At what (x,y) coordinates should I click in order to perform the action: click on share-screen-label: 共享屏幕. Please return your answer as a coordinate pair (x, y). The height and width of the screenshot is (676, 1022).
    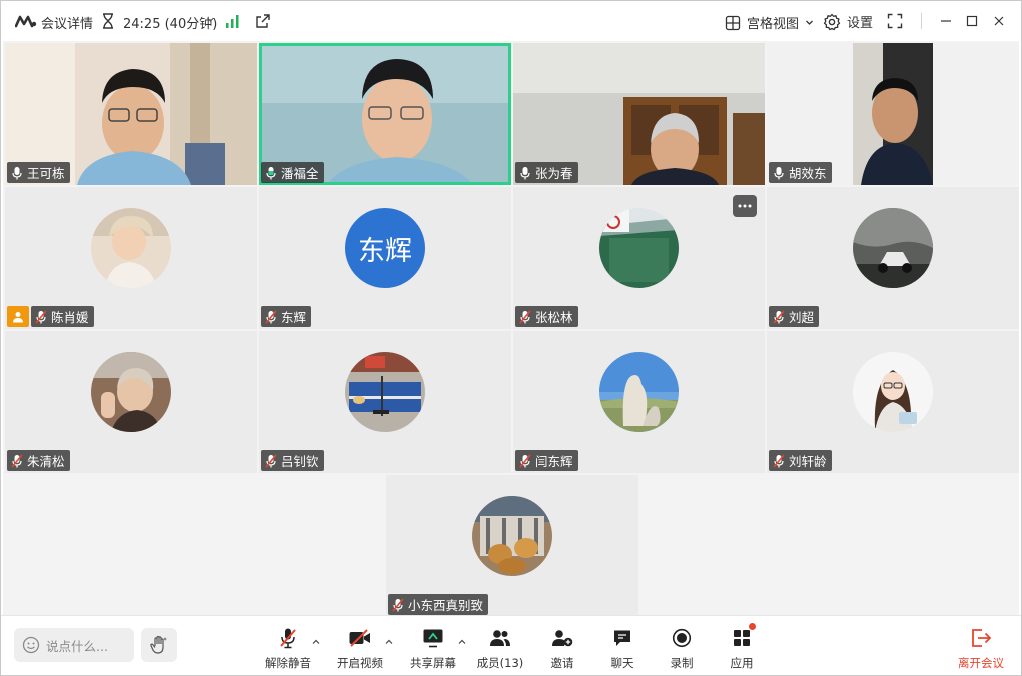
    Looking at the image, I should click on (433, 663).